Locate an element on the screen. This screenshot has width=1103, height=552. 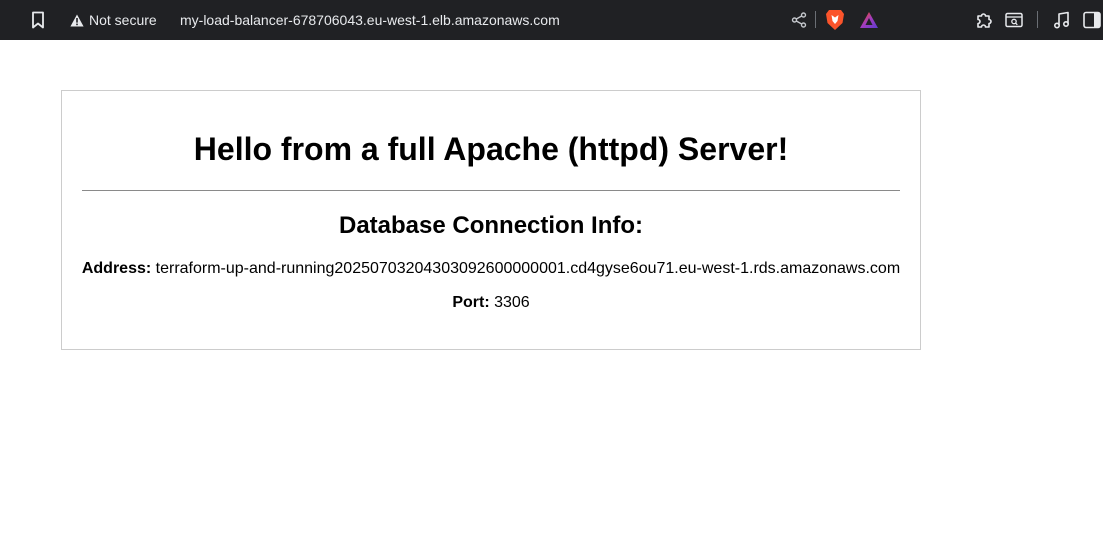
sidebar-button is located at coordinates (1092, 20).